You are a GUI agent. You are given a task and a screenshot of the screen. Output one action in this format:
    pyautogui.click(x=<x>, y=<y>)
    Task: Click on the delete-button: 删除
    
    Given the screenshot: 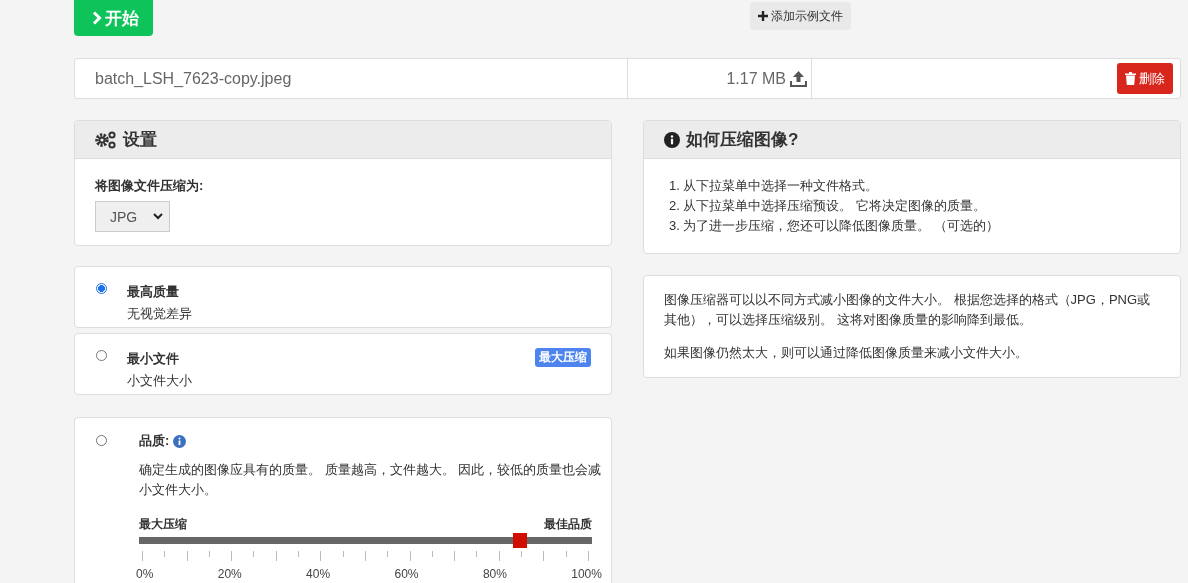 What is the action you would take?
    pyautogui.click(x=1145, y=78)
    